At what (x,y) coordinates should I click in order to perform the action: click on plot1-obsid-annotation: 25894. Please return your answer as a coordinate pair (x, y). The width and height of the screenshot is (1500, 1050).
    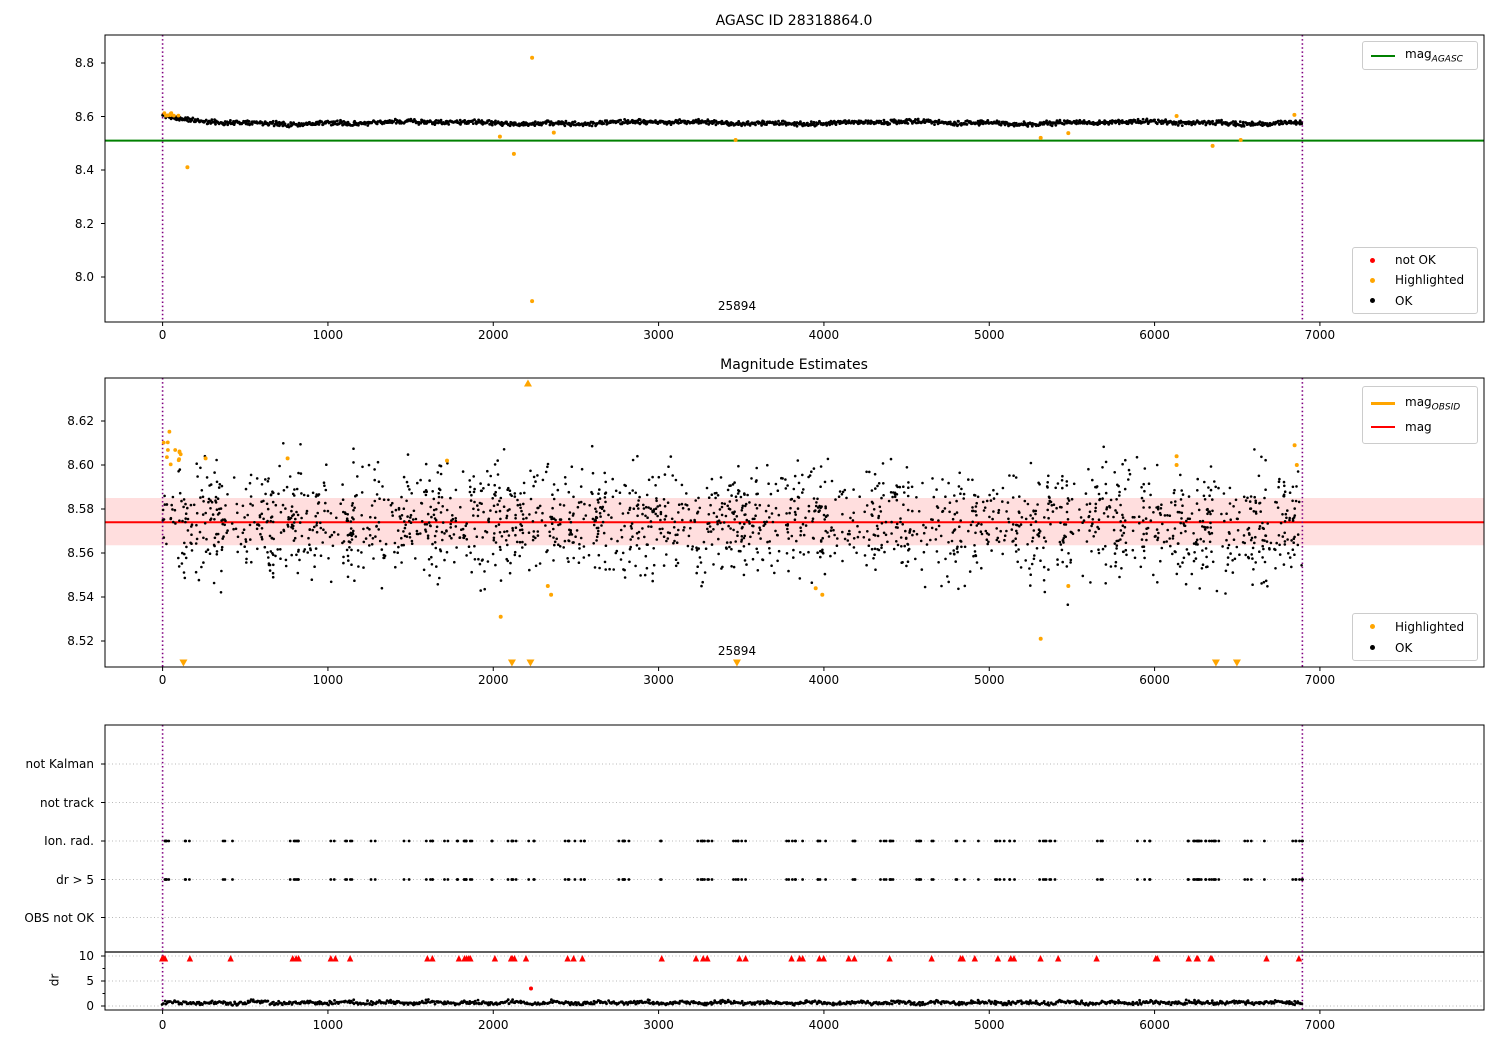
    Looking at the image, I should click on (737, 306).